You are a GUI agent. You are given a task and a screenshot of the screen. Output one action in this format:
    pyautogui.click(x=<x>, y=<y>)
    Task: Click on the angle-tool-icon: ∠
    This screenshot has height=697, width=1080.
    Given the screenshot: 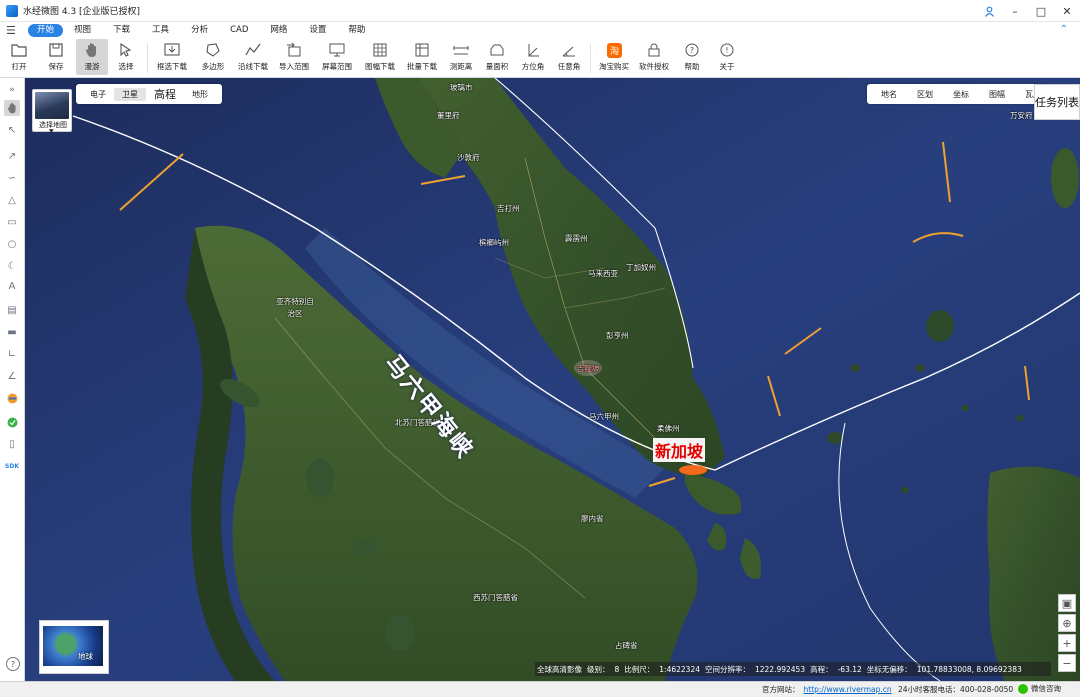 What is the action you would take?
    pyautogui.click(x=12, y=376)
    